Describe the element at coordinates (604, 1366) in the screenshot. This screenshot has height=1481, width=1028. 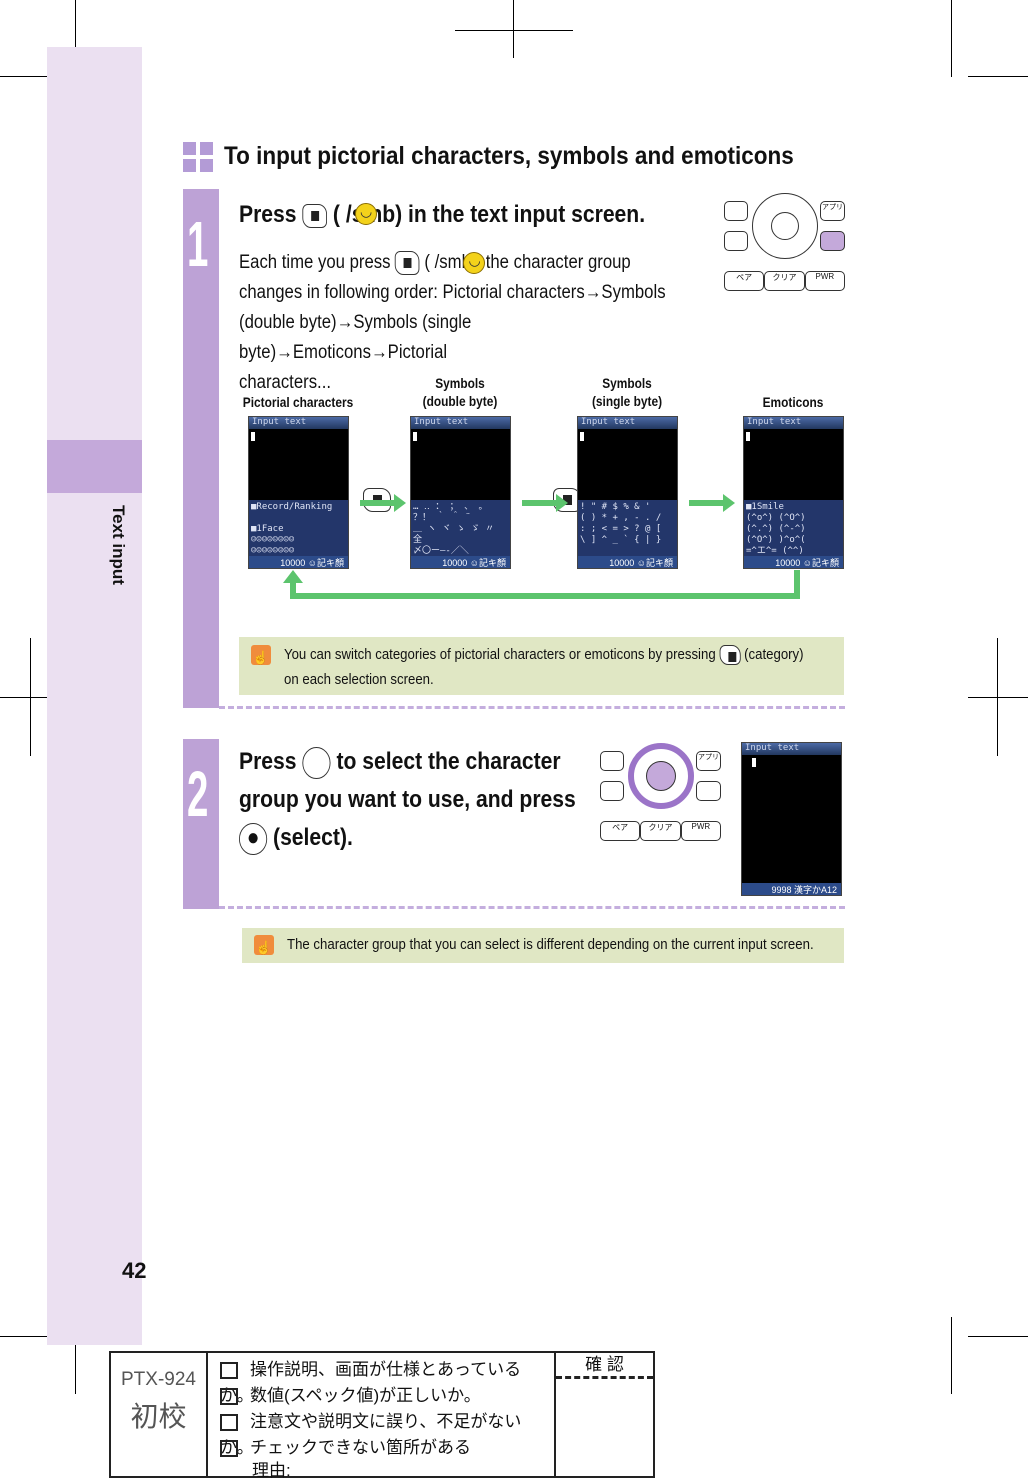
I see `confirm-label: 確 認` at that location.